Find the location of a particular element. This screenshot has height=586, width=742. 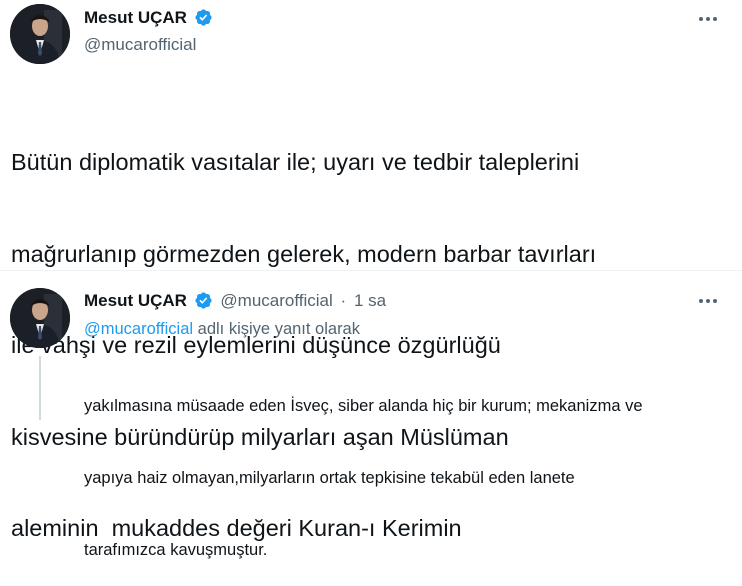

reply-more-options-button is located at coordinates (708, 301).